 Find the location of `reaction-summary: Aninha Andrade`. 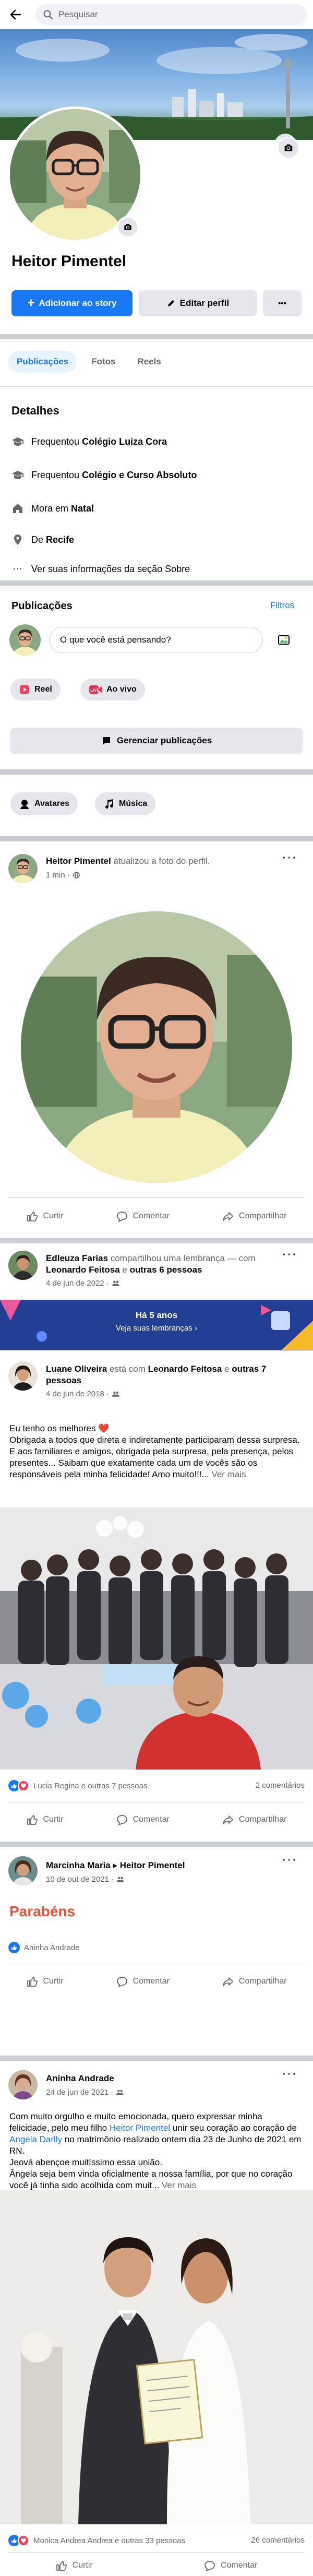

reaction-summary: Aninha Andrade is located at coordinates (44, 1947).